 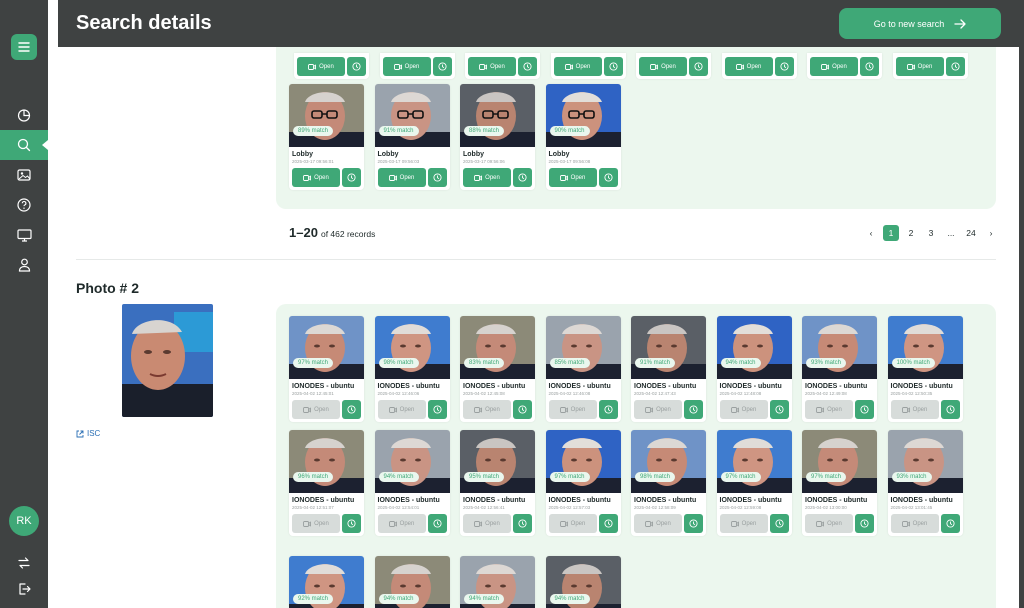 I want to click on switch-button, so click(x=24, y=563).